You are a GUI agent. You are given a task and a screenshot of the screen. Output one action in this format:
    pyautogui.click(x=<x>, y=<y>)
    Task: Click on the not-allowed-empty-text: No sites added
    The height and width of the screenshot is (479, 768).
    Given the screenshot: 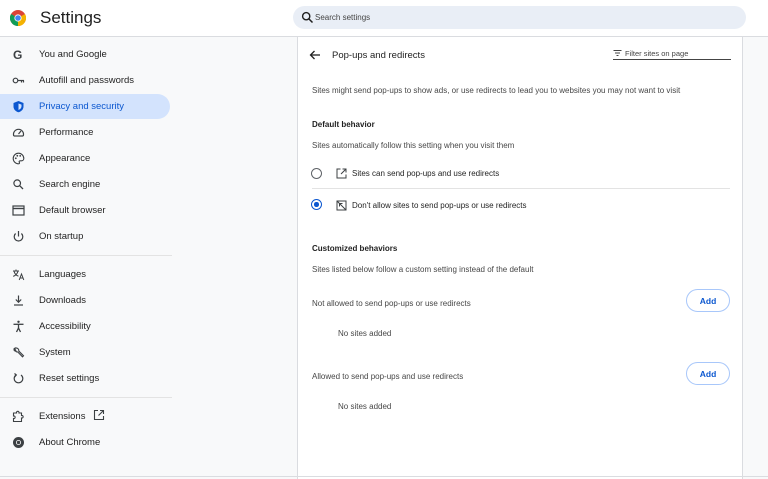 What is the action you would take?
    pyautogui.click(x=365, y=333)
    